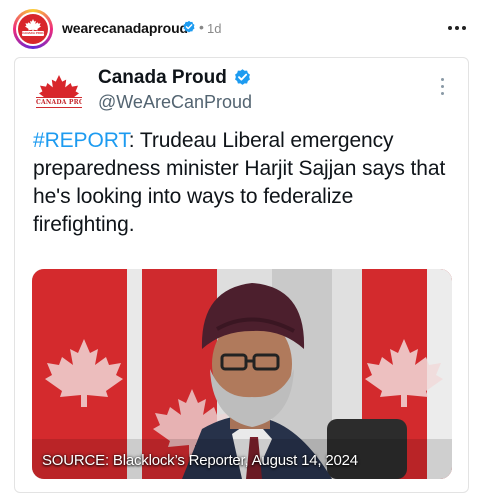 This screenshot has width=480, height=500. What do you see at coordinates (175, 102) in the screenshot?
I see `tweet-handle: @WeAreCanProud` at bounding box center [175, 102].